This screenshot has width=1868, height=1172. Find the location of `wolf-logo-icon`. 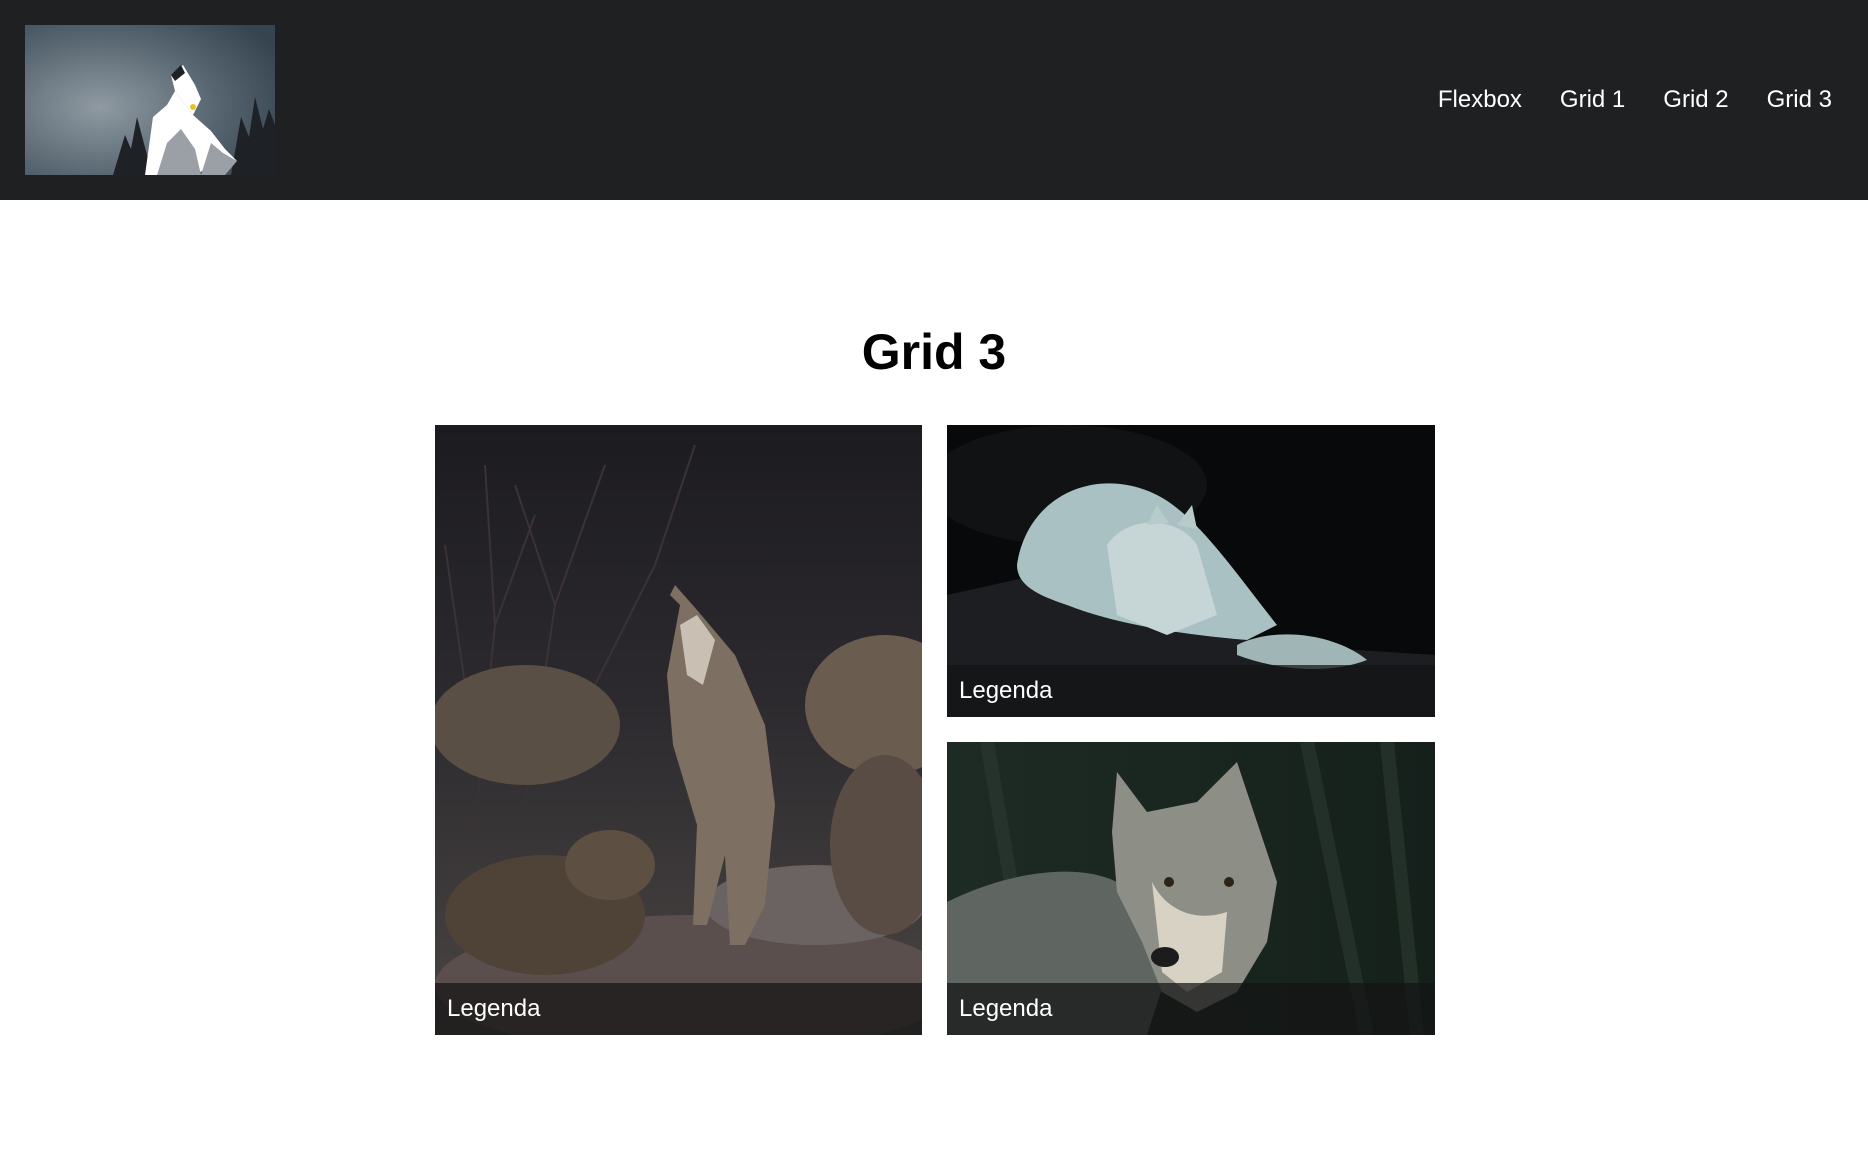

wolf-logo-icon is located at coordinates (150, 100).